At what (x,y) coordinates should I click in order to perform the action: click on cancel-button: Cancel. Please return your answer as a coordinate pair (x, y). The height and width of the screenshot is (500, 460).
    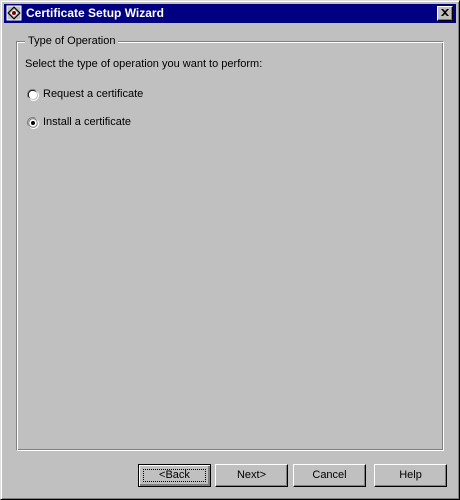
    Looking at the image, I should click on (329, 475).